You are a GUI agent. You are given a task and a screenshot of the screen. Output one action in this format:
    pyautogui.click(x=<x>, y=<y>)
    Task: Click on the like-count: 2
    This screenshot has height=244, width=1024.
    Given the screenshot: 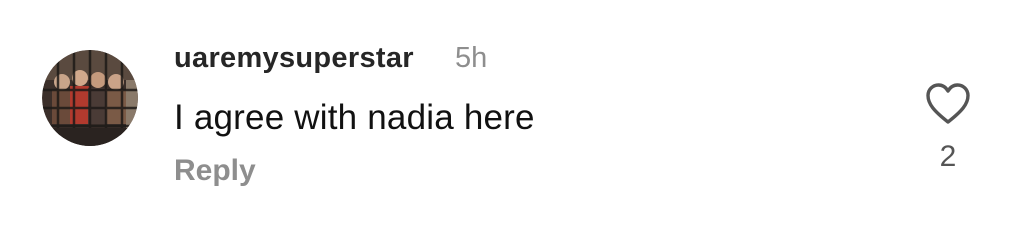 What is the action you would take?
    pyautogui.click(x=948, y=156)
    